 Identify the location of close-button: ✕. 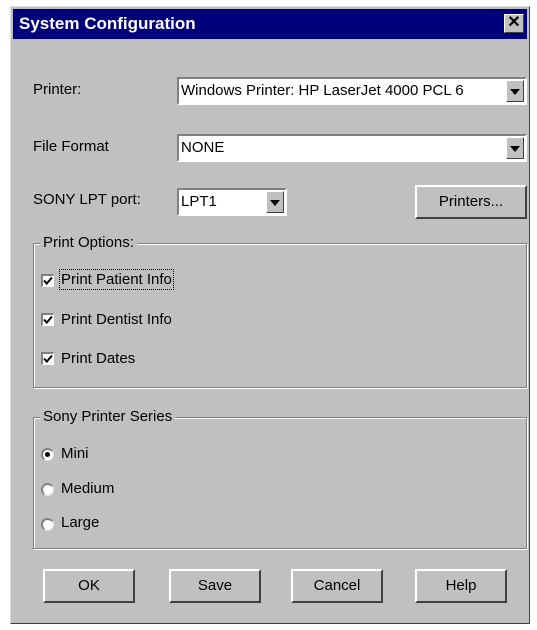
(514, 23).